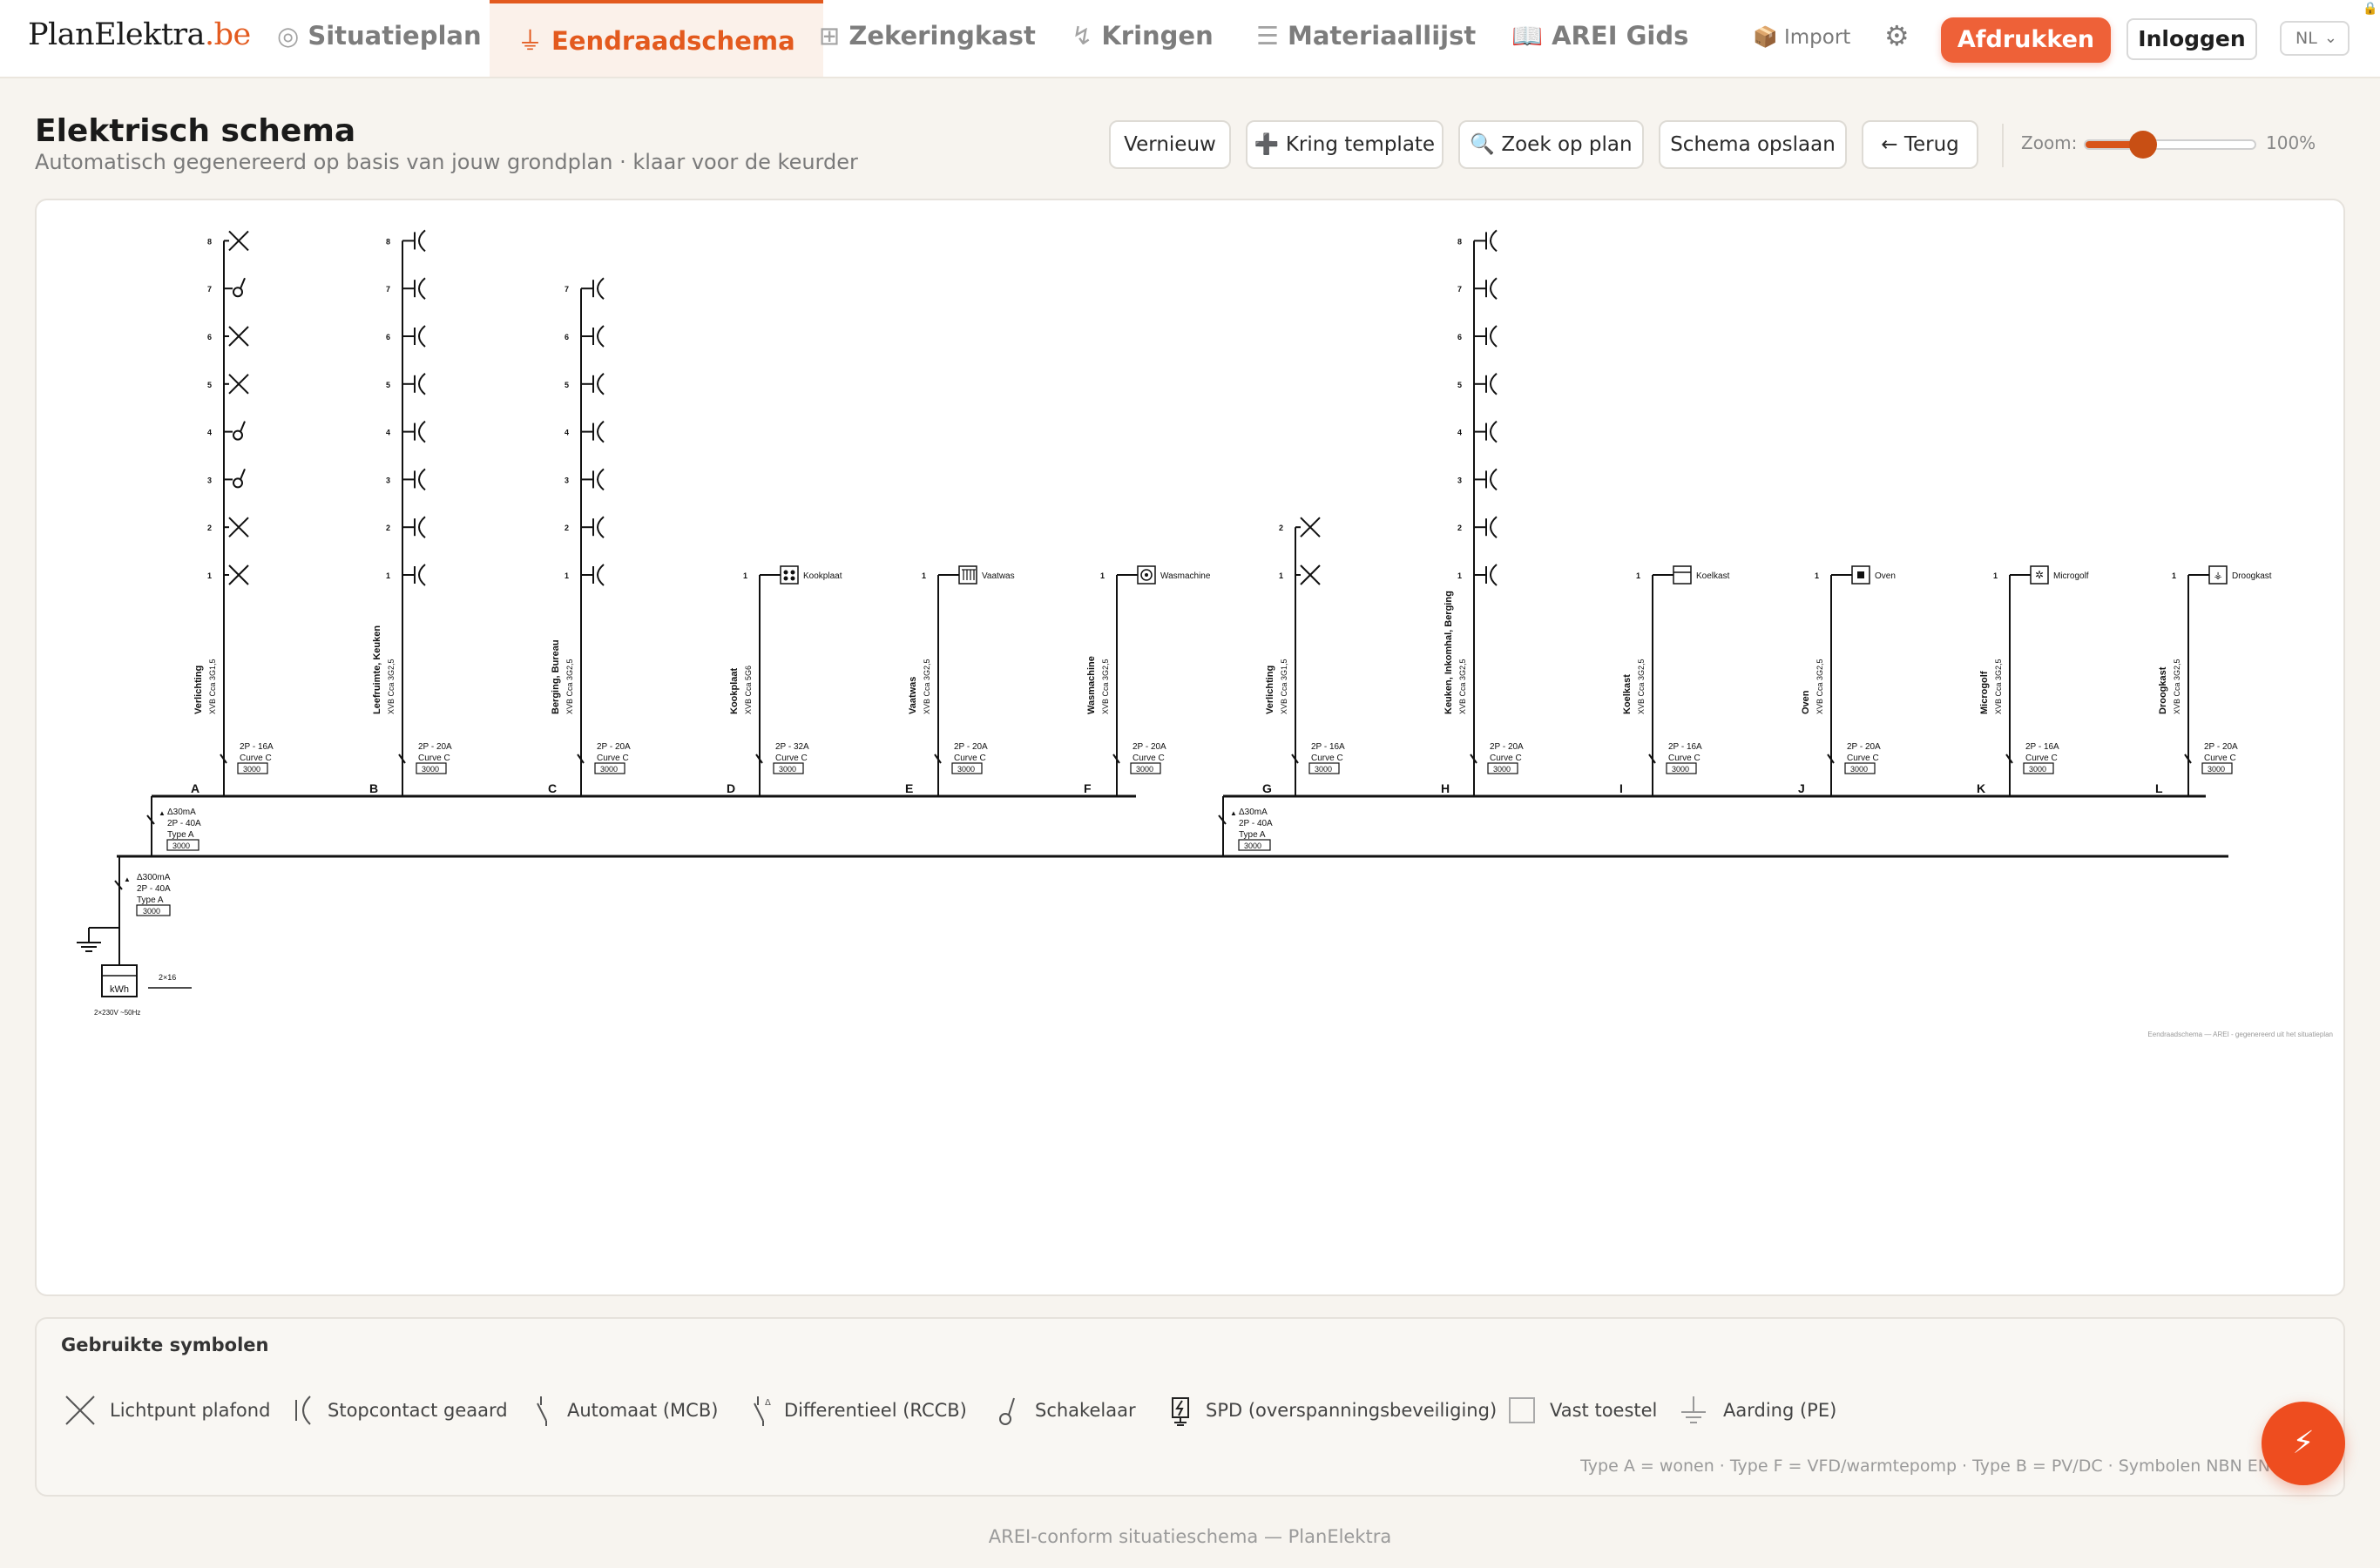  What do you see at coordinates (2191, 39) in the screenshot?
I see `login-button: Inloggen` at bounding box center [2191, 39].